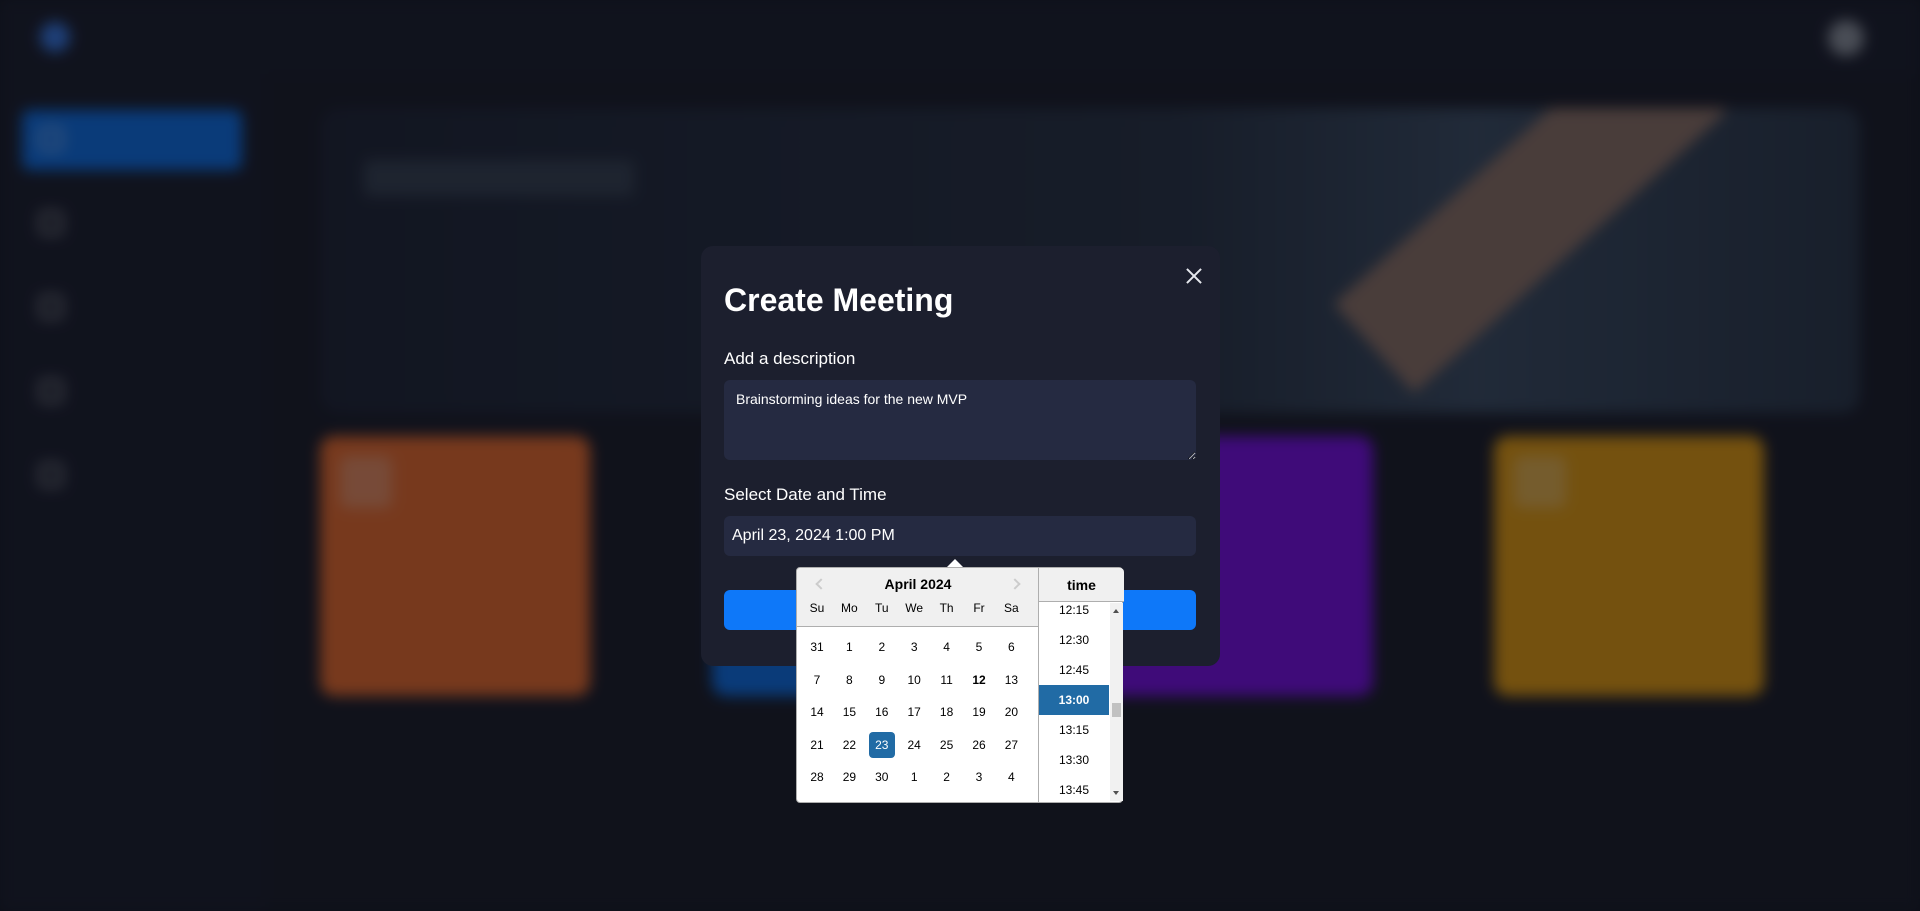 The height and width of the screenshot is (911, 1920). I want to click on day-cell: 18, so click(947, 712).